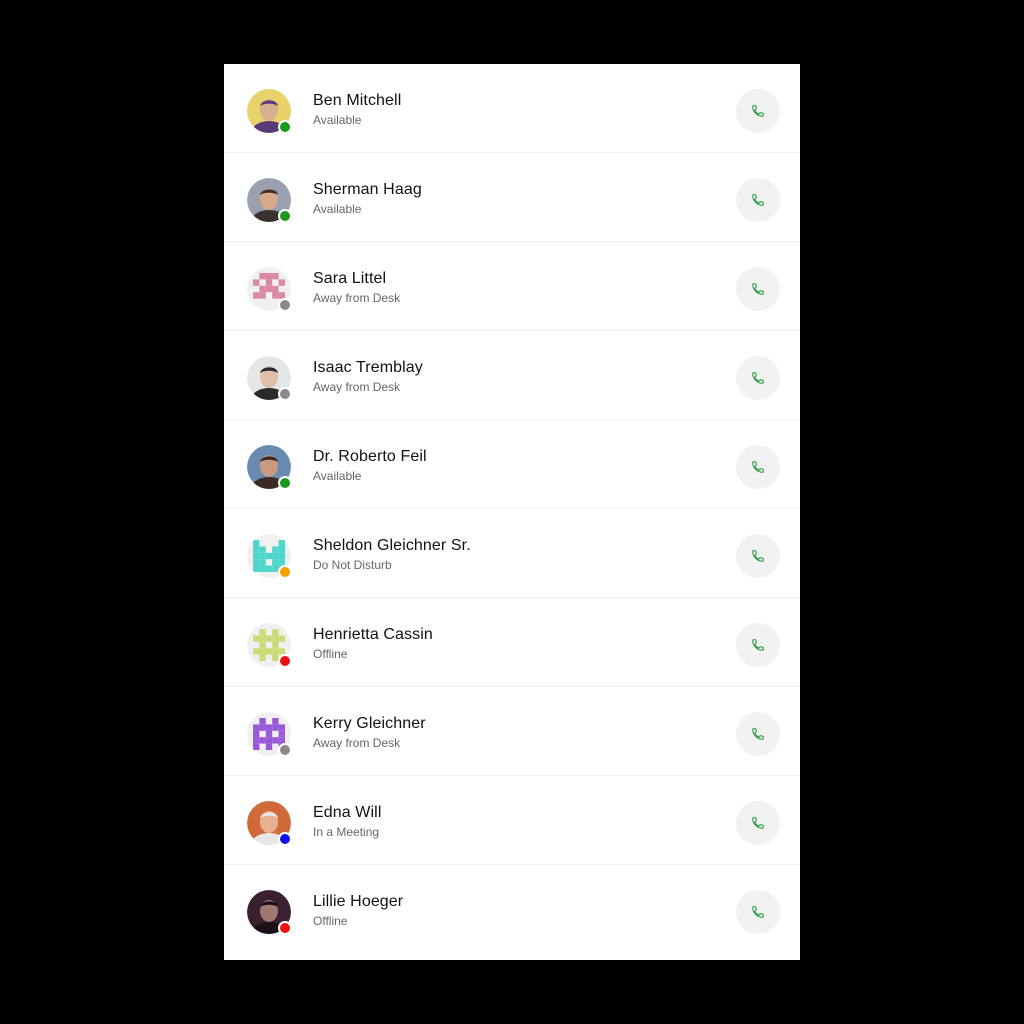 Image resolution: width=1024 pixels, height=1024 pixels. I want to click on contact-name: Dr. Roberto Feil, so click(370, 456).